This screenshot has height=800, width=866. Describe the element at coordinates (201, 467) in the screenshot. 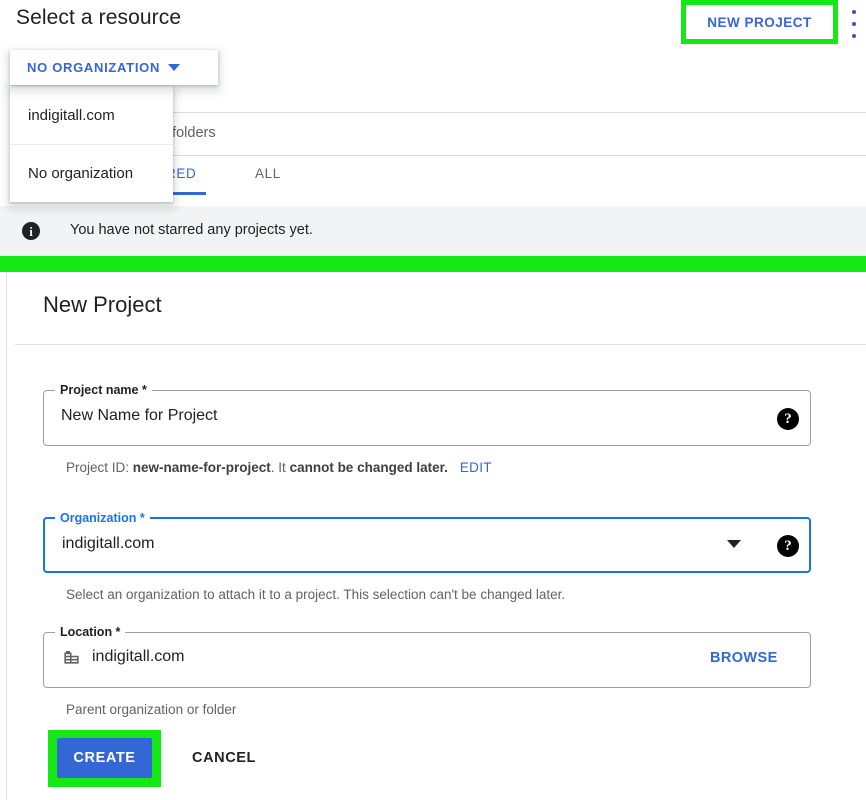

I see `project-id-value: new-name-for-project` at that location.